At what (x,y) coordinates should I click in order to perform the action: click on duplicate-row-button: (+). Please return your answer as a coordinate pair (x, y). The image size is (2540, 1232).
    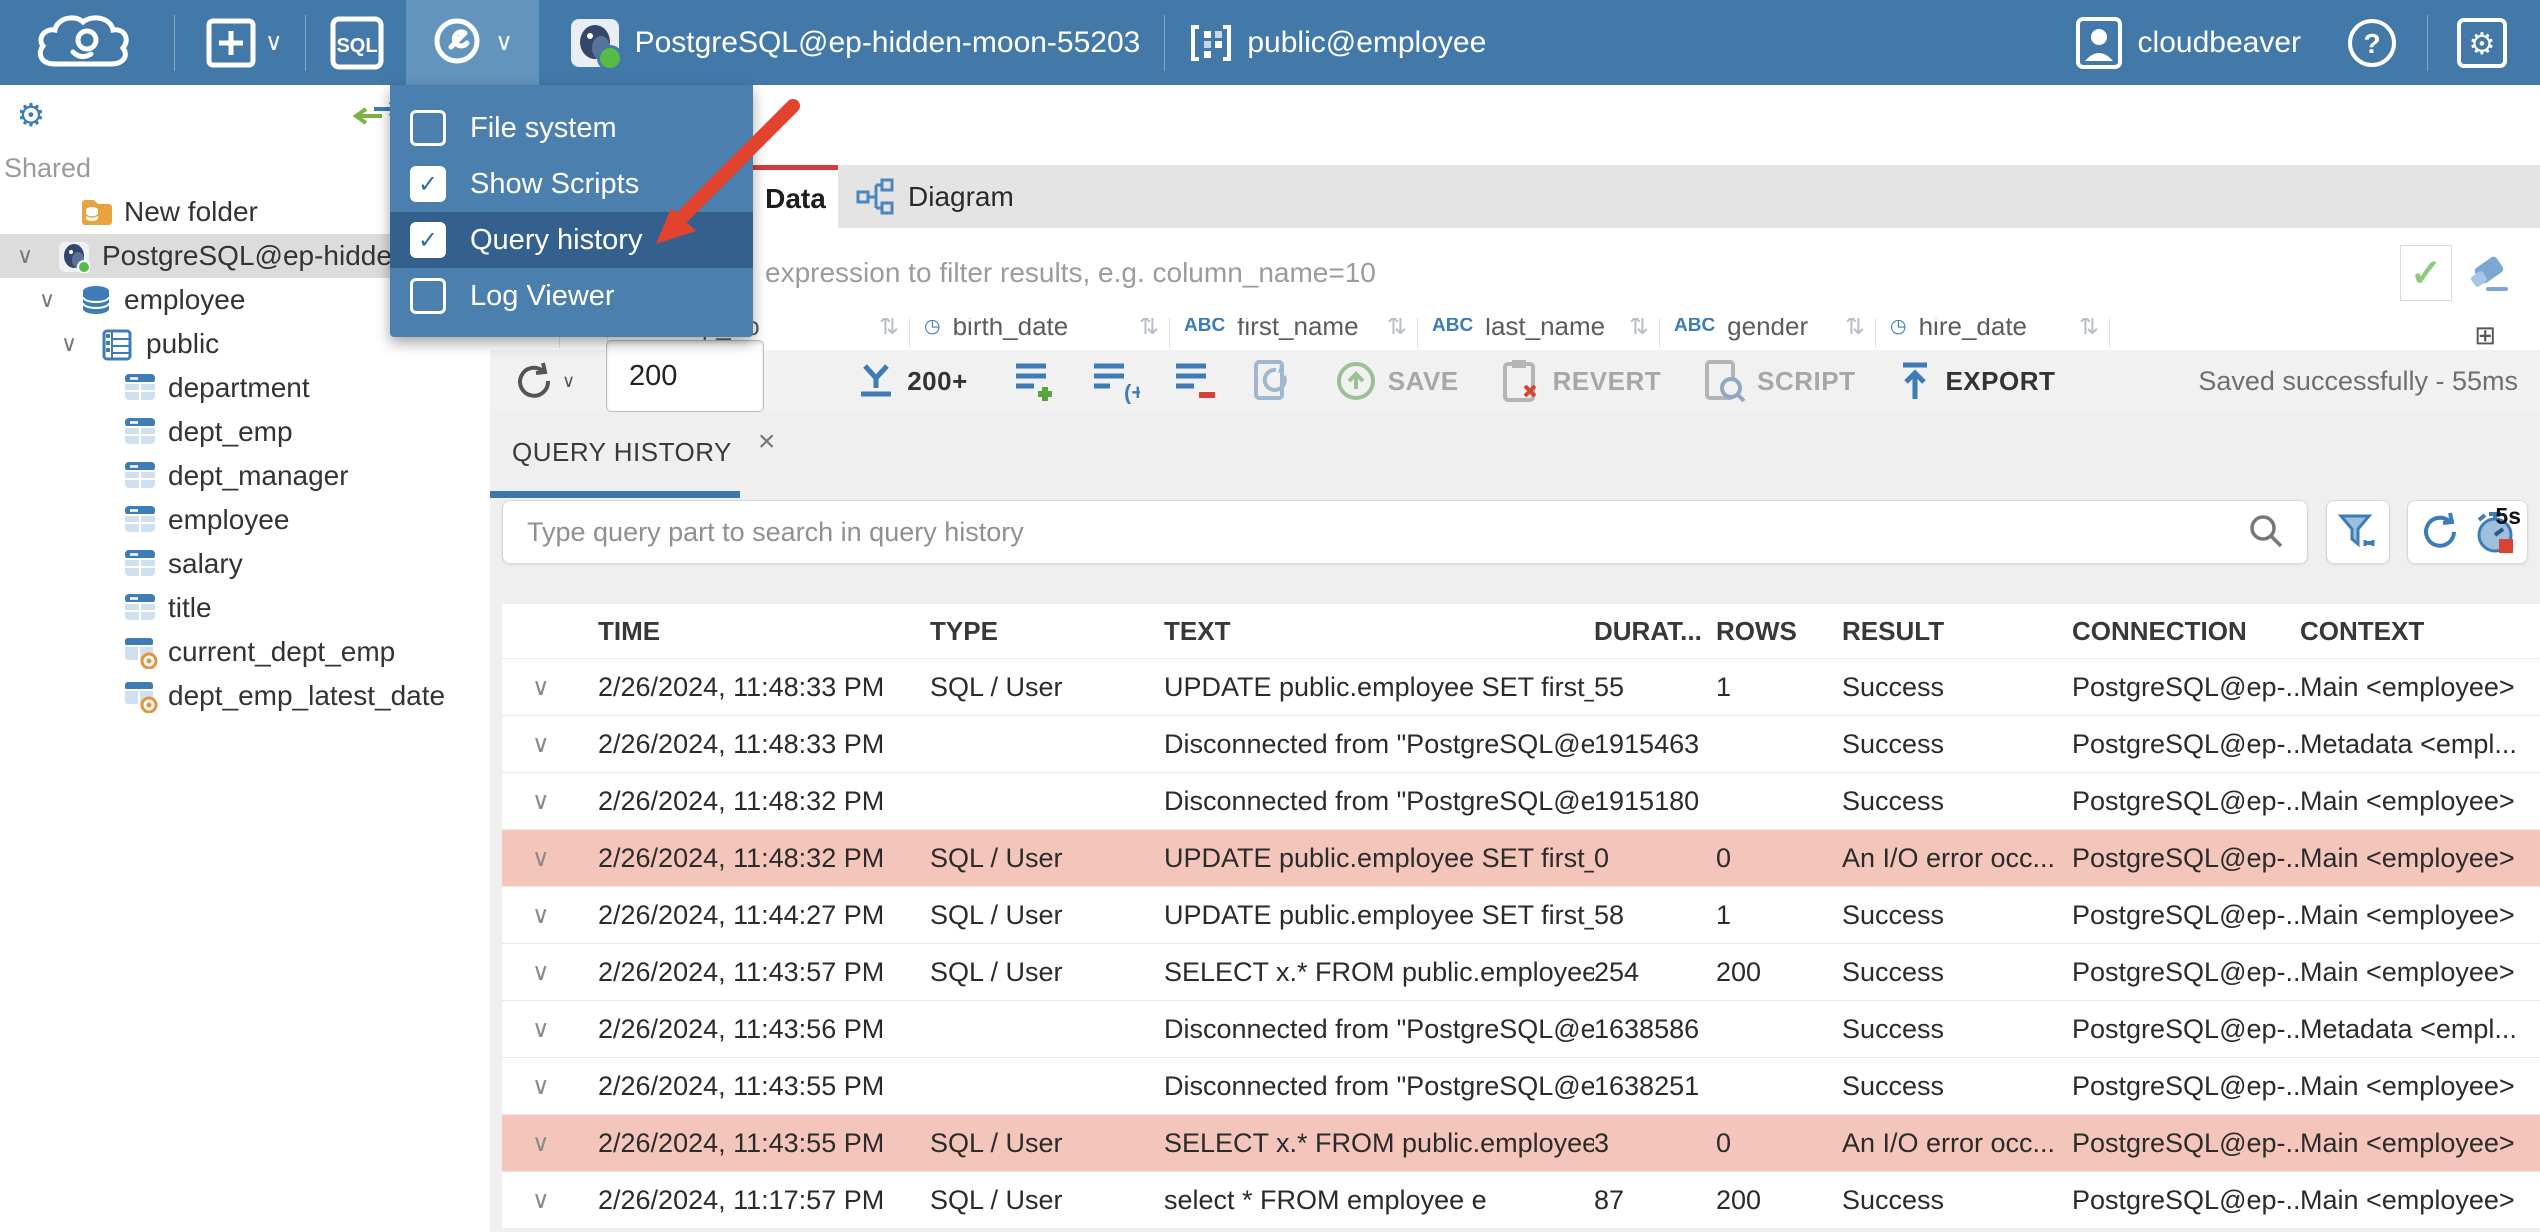
    Looking at the image, I should click on (1115, 381).